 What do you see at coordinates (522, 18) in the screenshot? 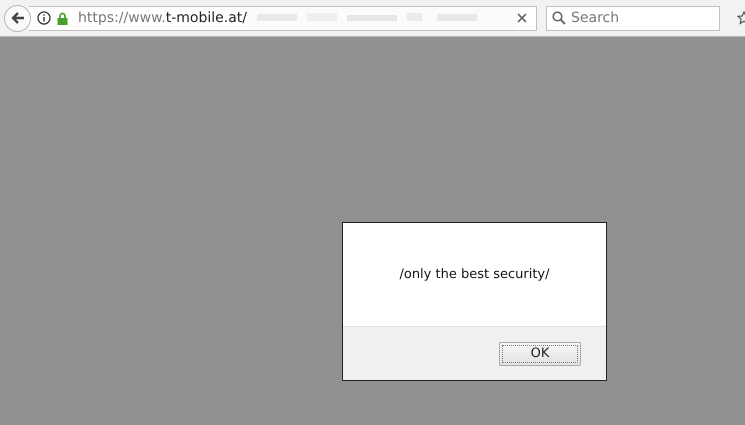
I see `clear-icon` at bounding box center [522, 18].